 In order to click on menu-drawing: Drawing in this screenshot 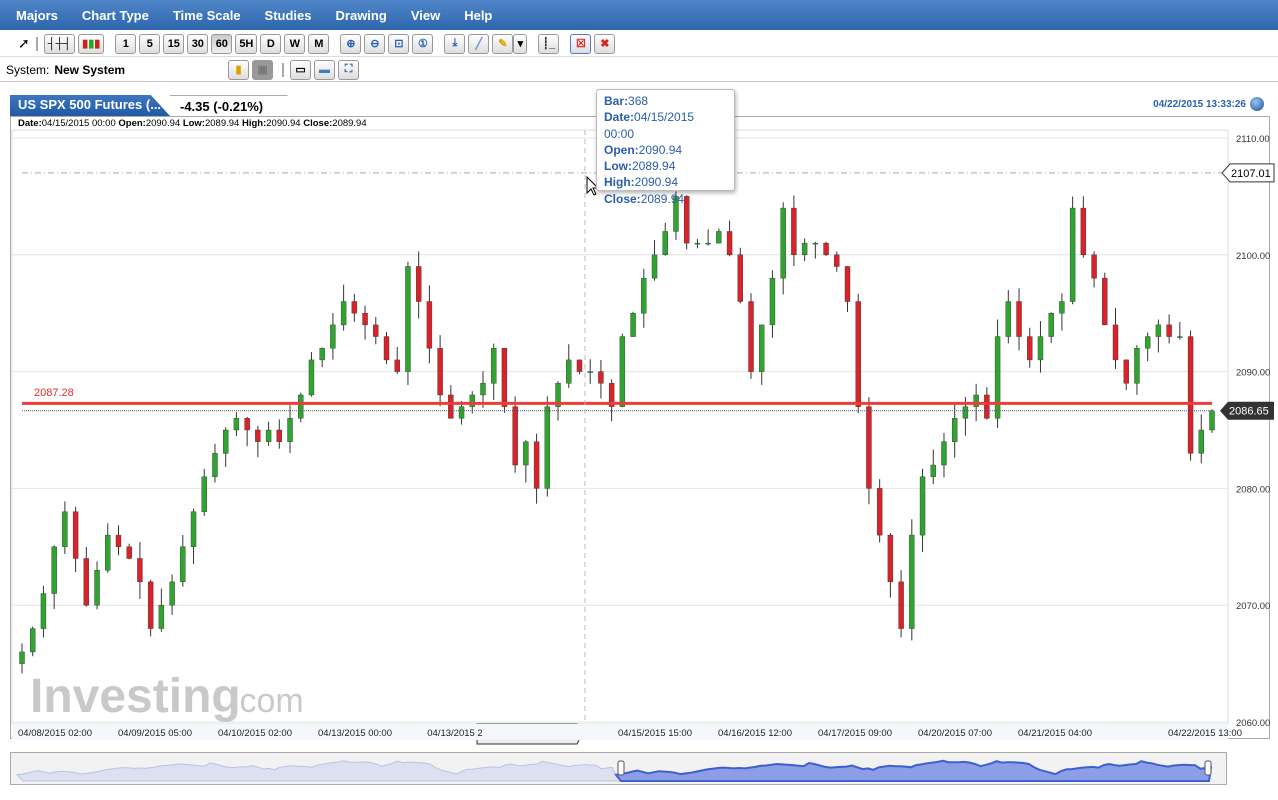, I will do `click(361, 15)`.